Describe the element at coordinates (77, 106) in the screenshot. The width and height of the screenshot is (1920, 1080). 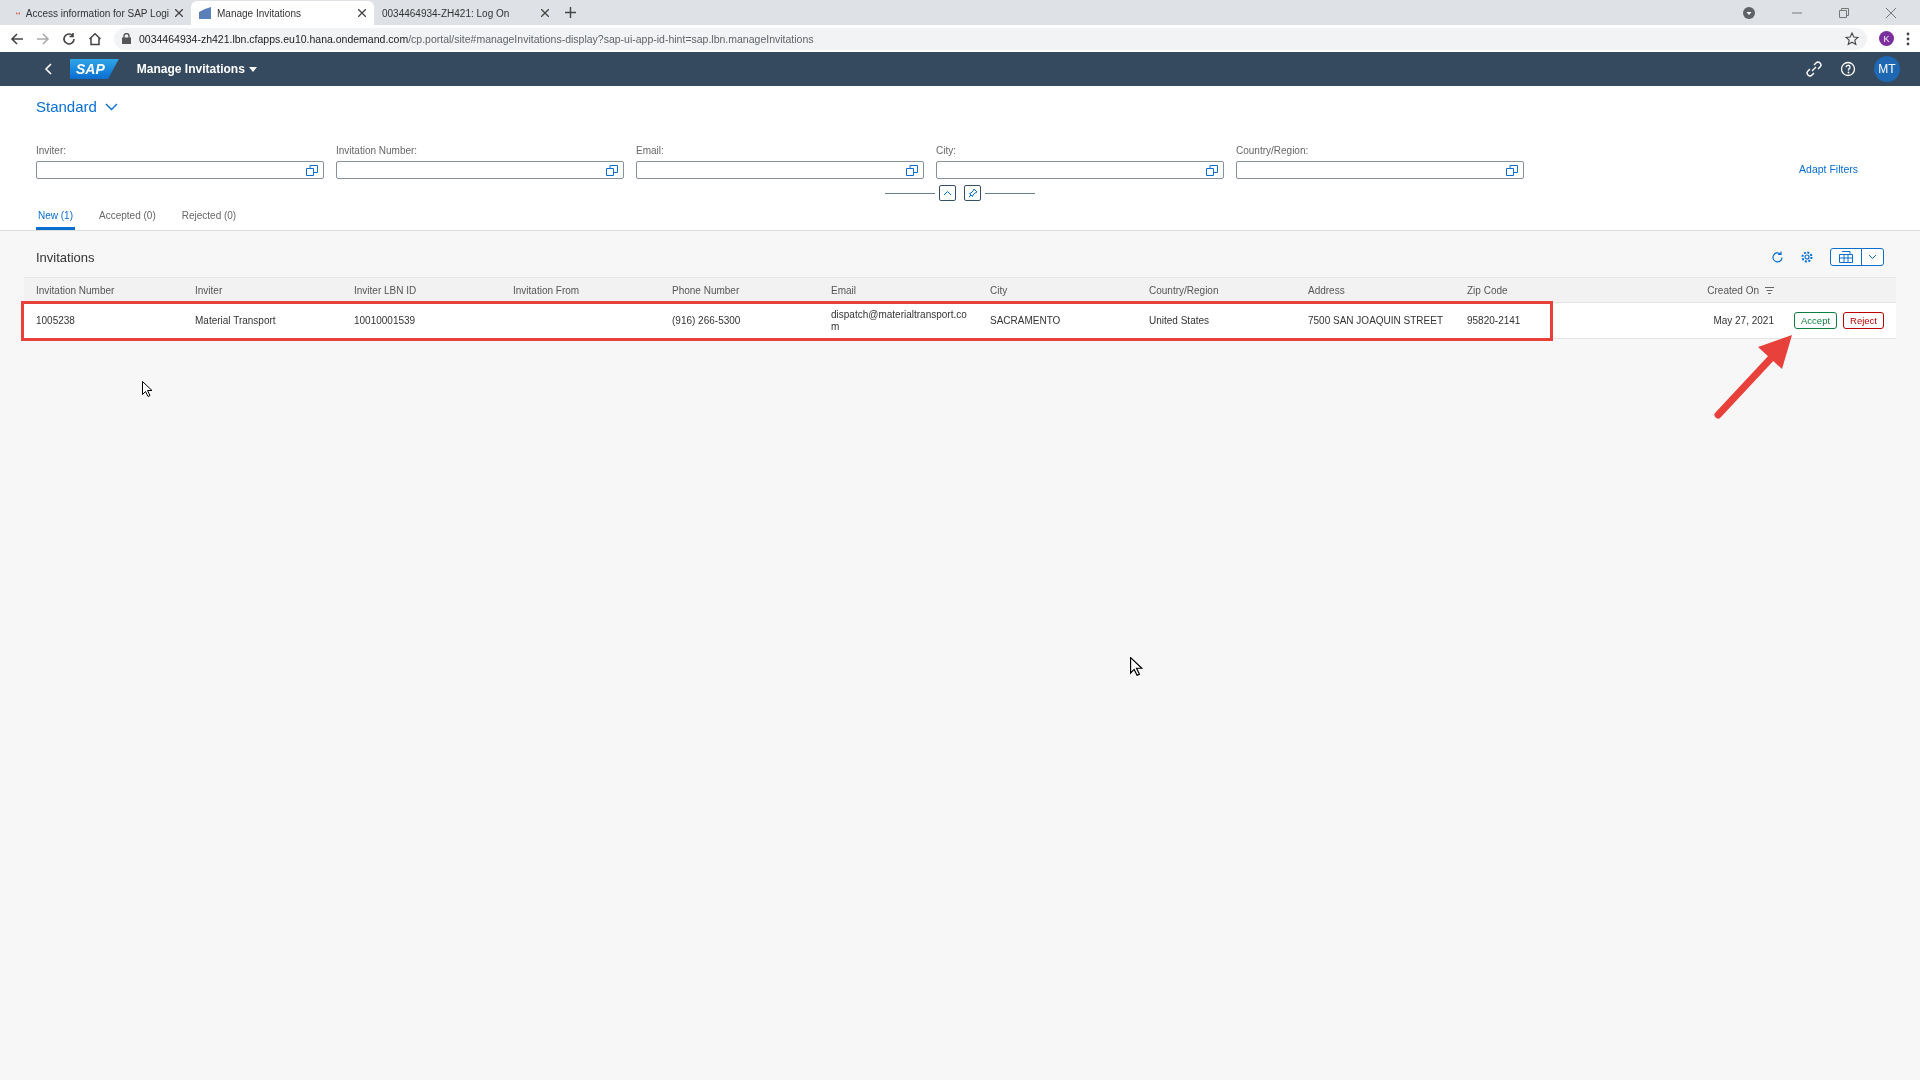
I see `variant-selector: Standard` at that location.